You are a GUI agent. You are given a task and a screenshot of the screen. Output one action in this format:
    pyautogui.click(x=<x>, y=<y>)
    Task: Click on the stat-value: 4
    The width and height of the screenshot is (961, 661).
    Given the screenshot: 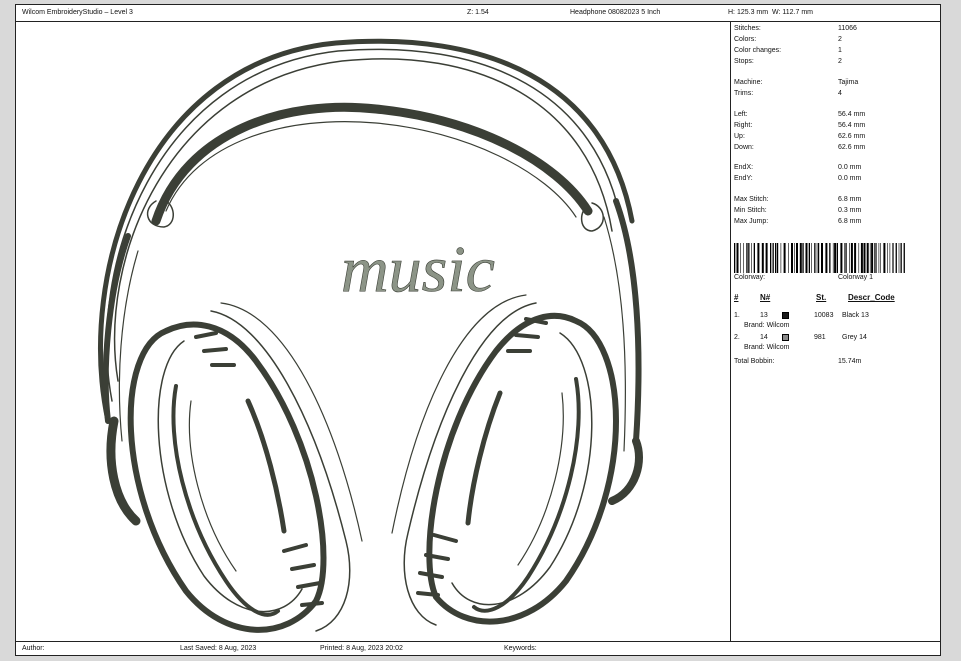 What is the action you would take?
    pyautogui.click(x=840, y=93)
    